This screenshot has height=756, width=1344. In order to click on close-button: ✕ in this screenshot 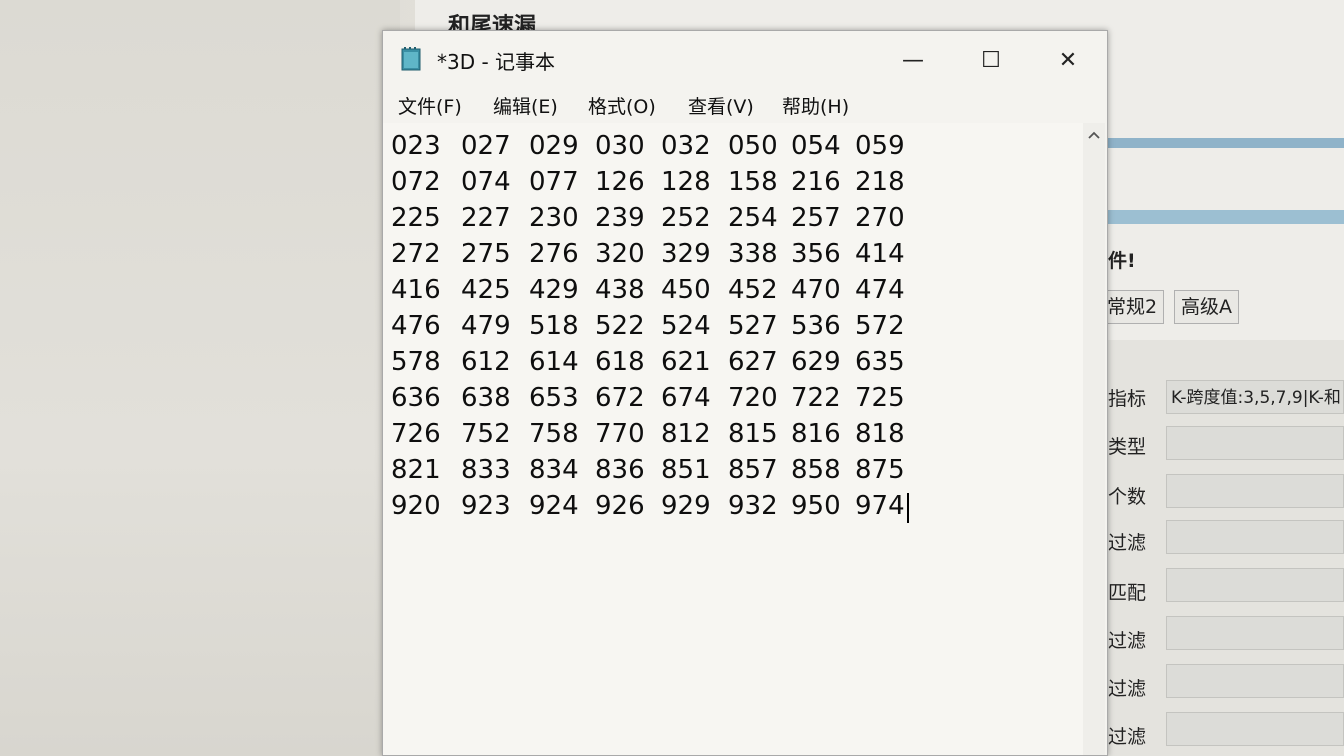, I will do `click(1068, 61)`.